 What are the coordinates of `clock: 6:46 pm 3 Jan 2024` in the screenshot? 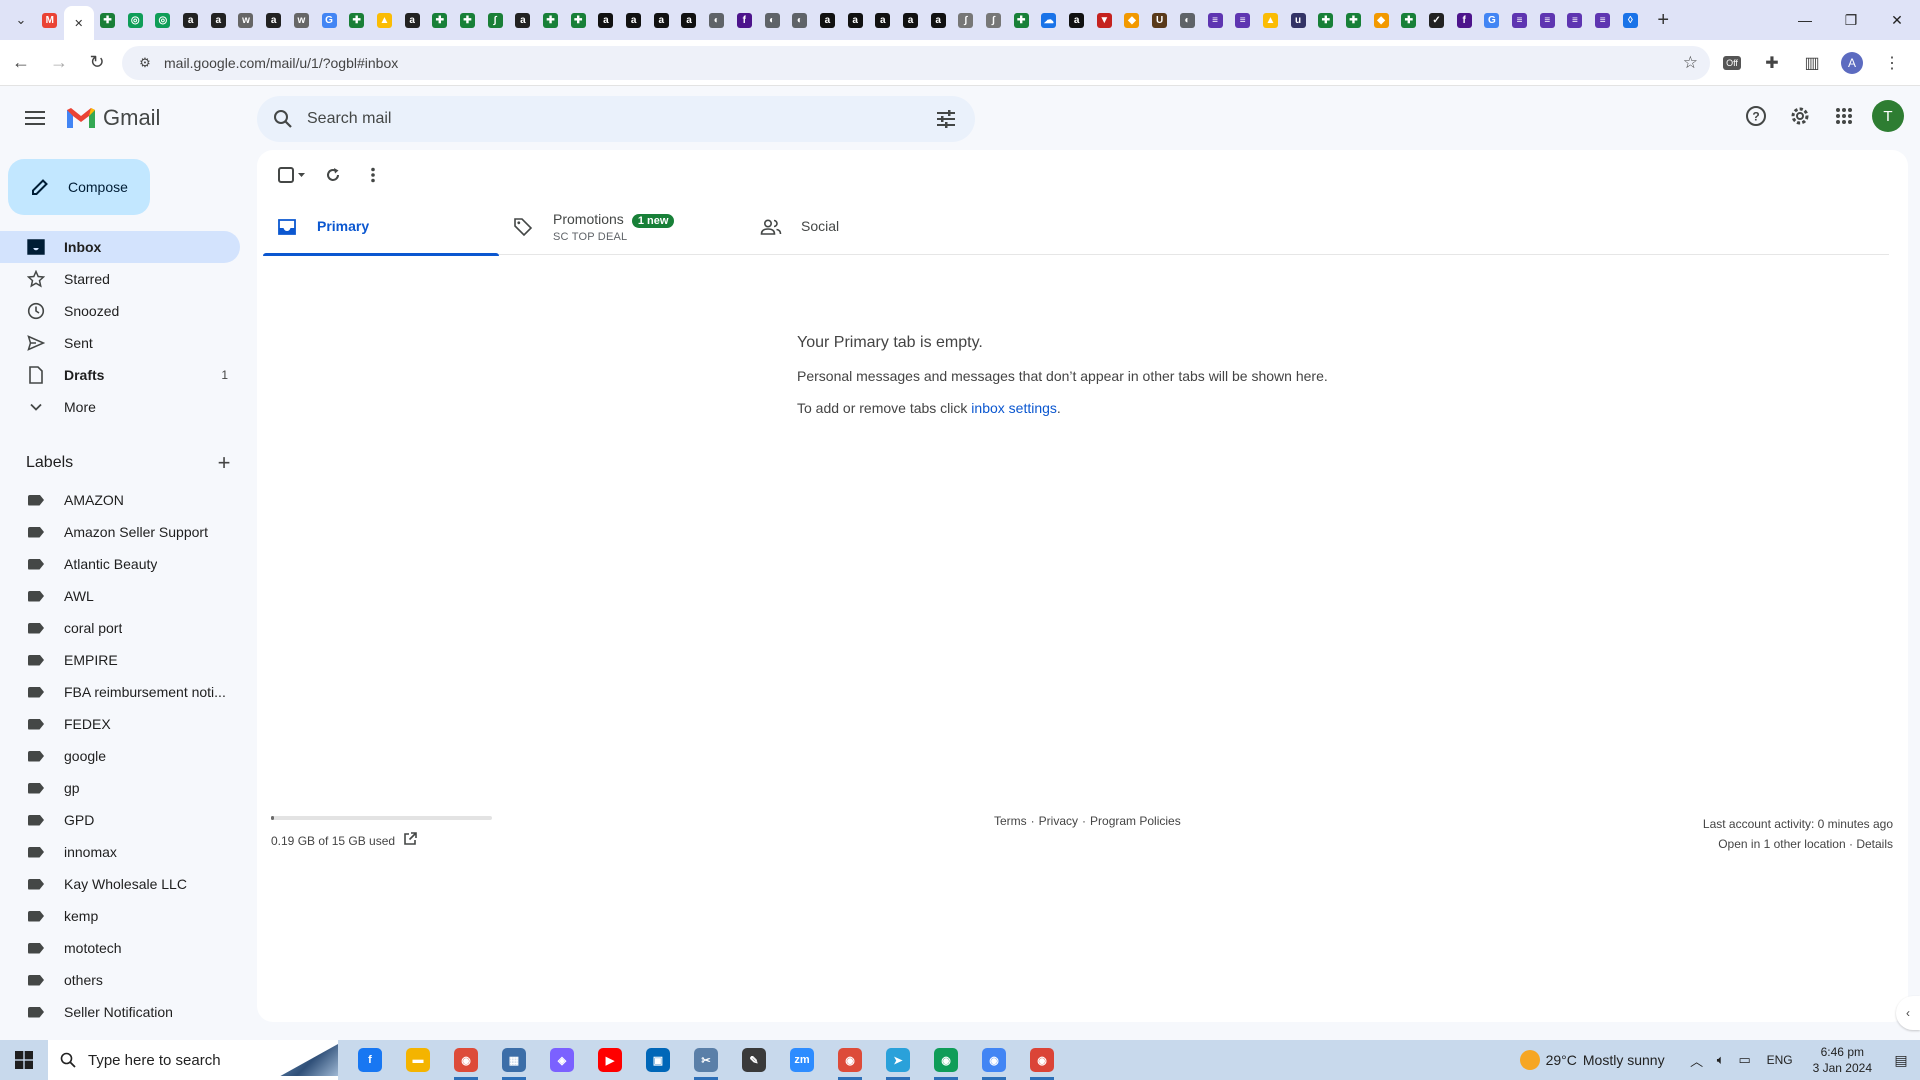 It's located at (1842, 1060).